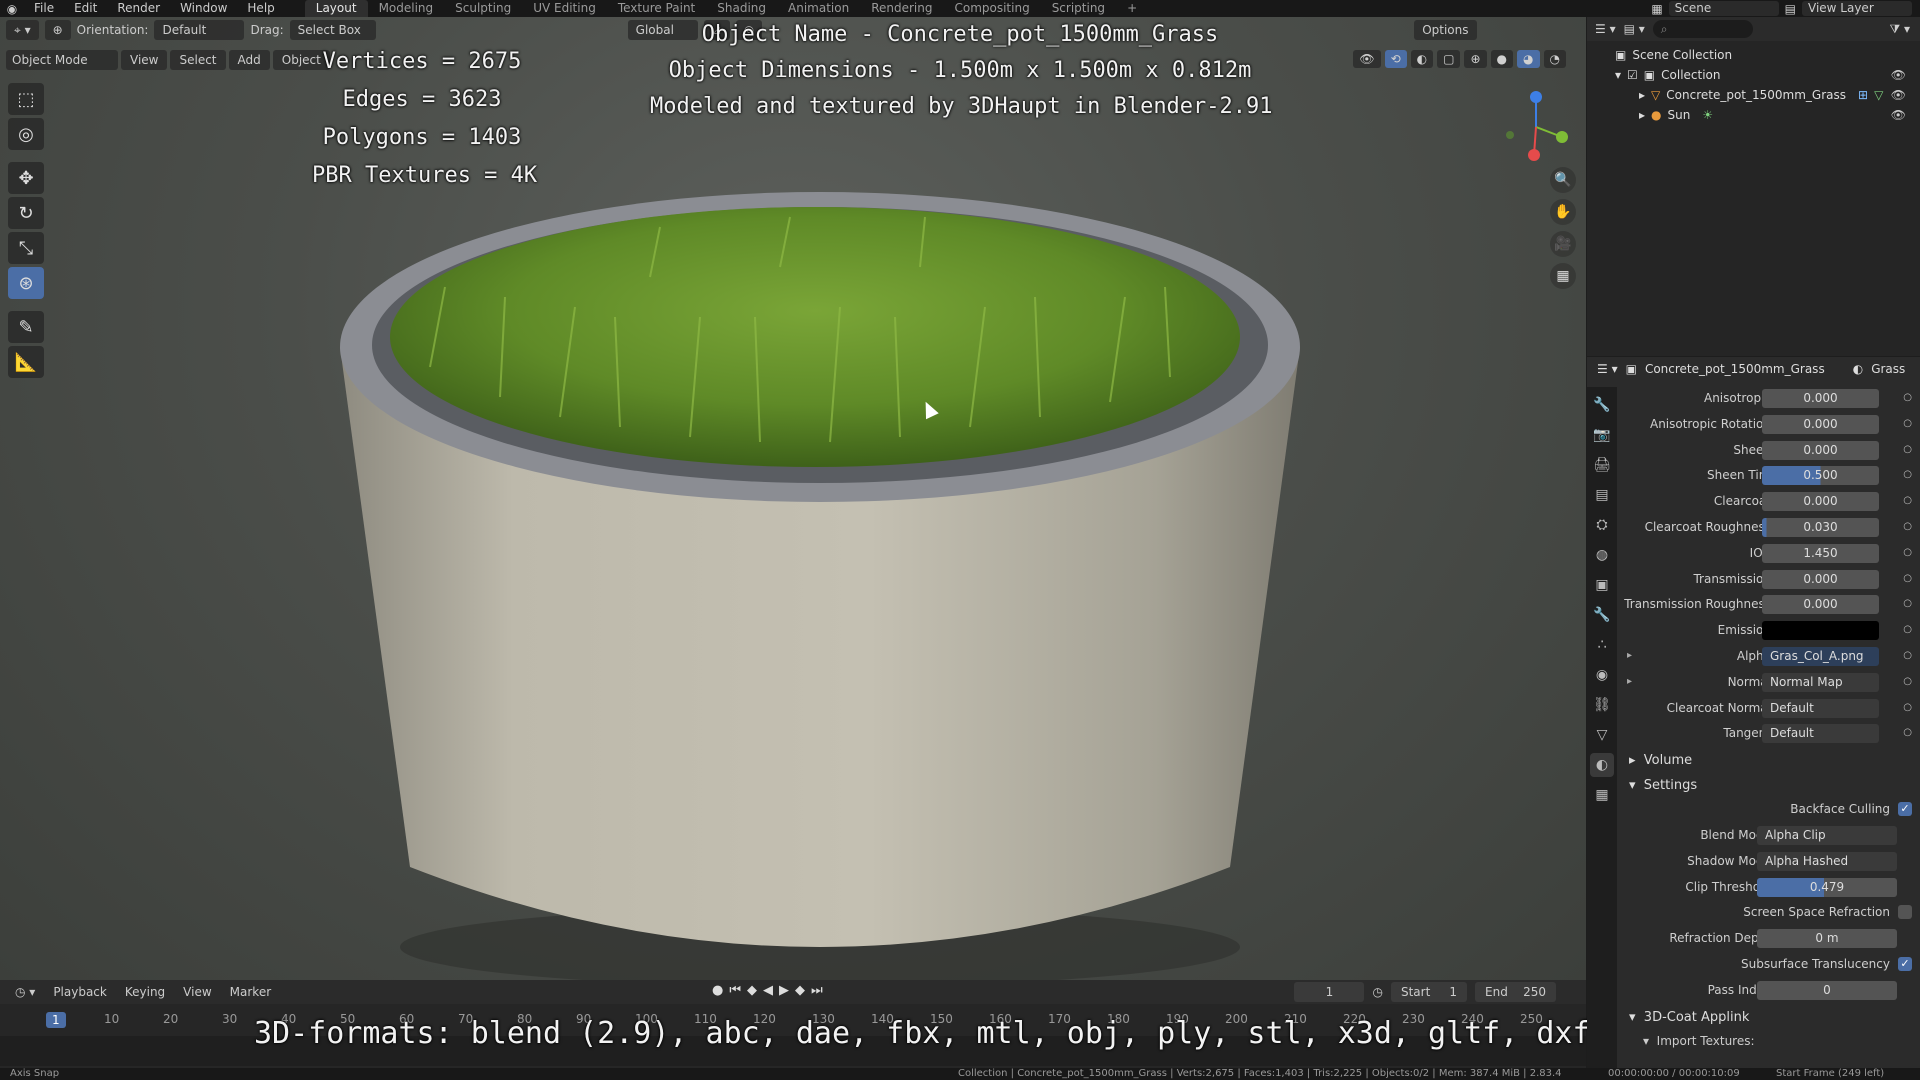 The image size is (1920, 1080). Describe the element at coordinates (1528, 59) in the screenshot. I see `material-shading-icon: ◕` at that location.